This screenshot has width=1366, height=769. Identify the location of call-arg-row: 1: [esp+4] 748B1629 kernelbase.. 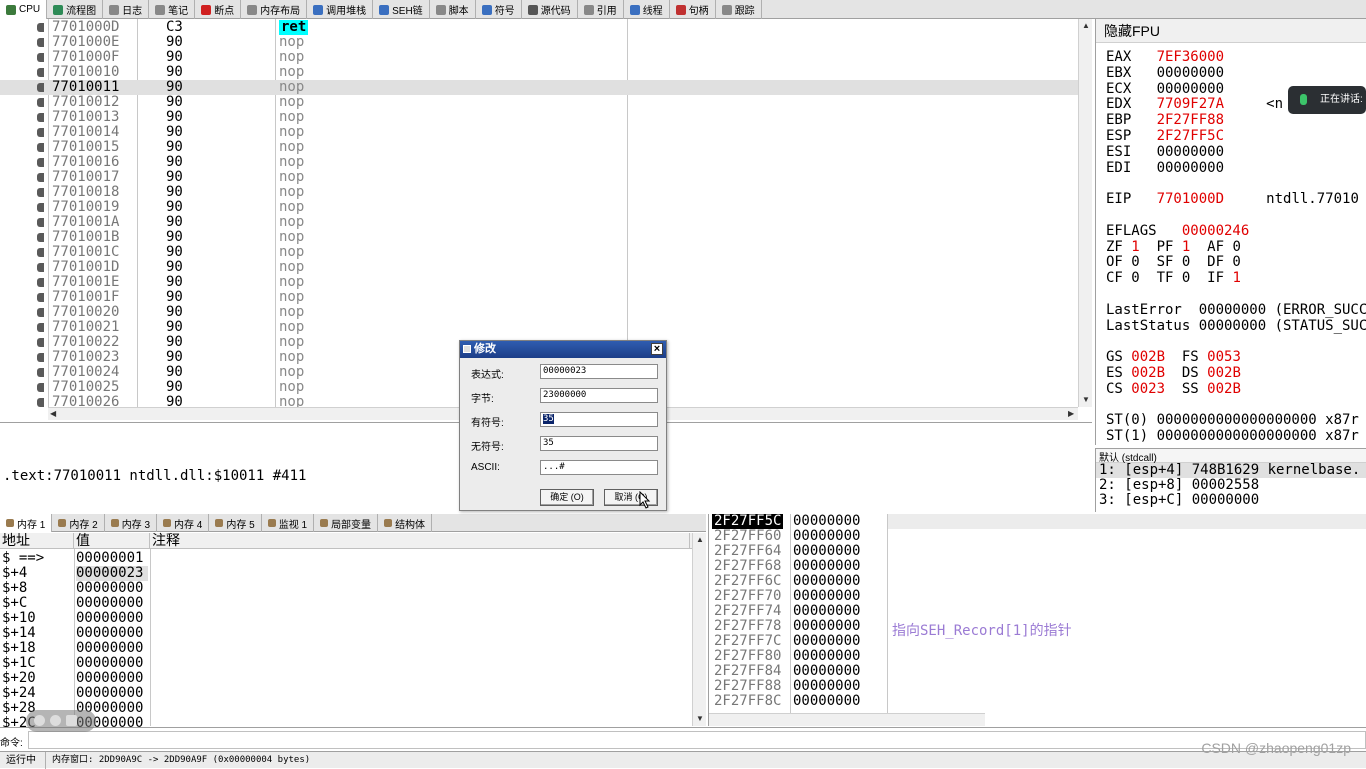
(1231, 470).